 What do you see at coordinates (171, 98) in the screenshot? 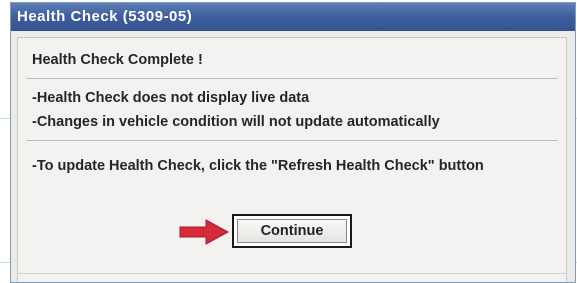
I see `info-line-live-data: -Health Check does not display live data` at bounding box center [171, 98].